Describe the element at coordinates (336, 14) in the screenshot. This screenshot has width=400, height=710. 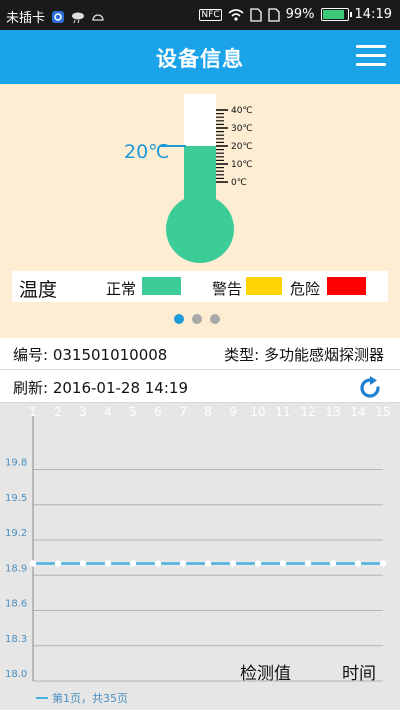
I see `battery-icon` at that location.